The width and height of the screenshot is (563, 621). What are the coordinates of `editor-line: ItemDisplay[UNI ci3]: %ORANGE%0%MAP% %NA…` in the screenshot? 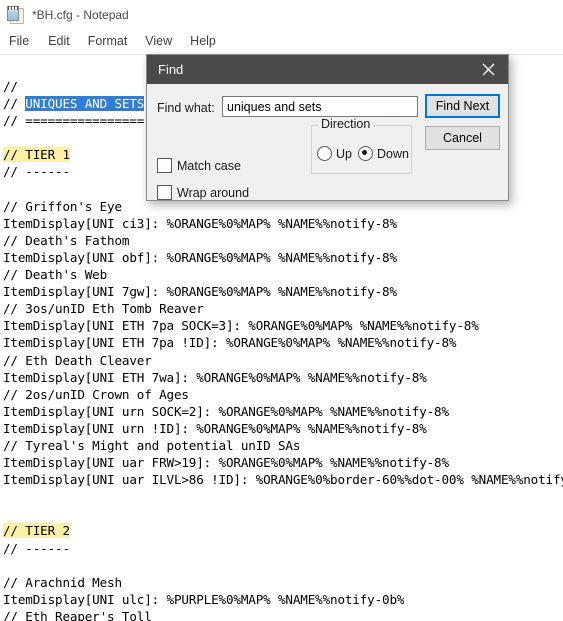 It's located at (200, 223).